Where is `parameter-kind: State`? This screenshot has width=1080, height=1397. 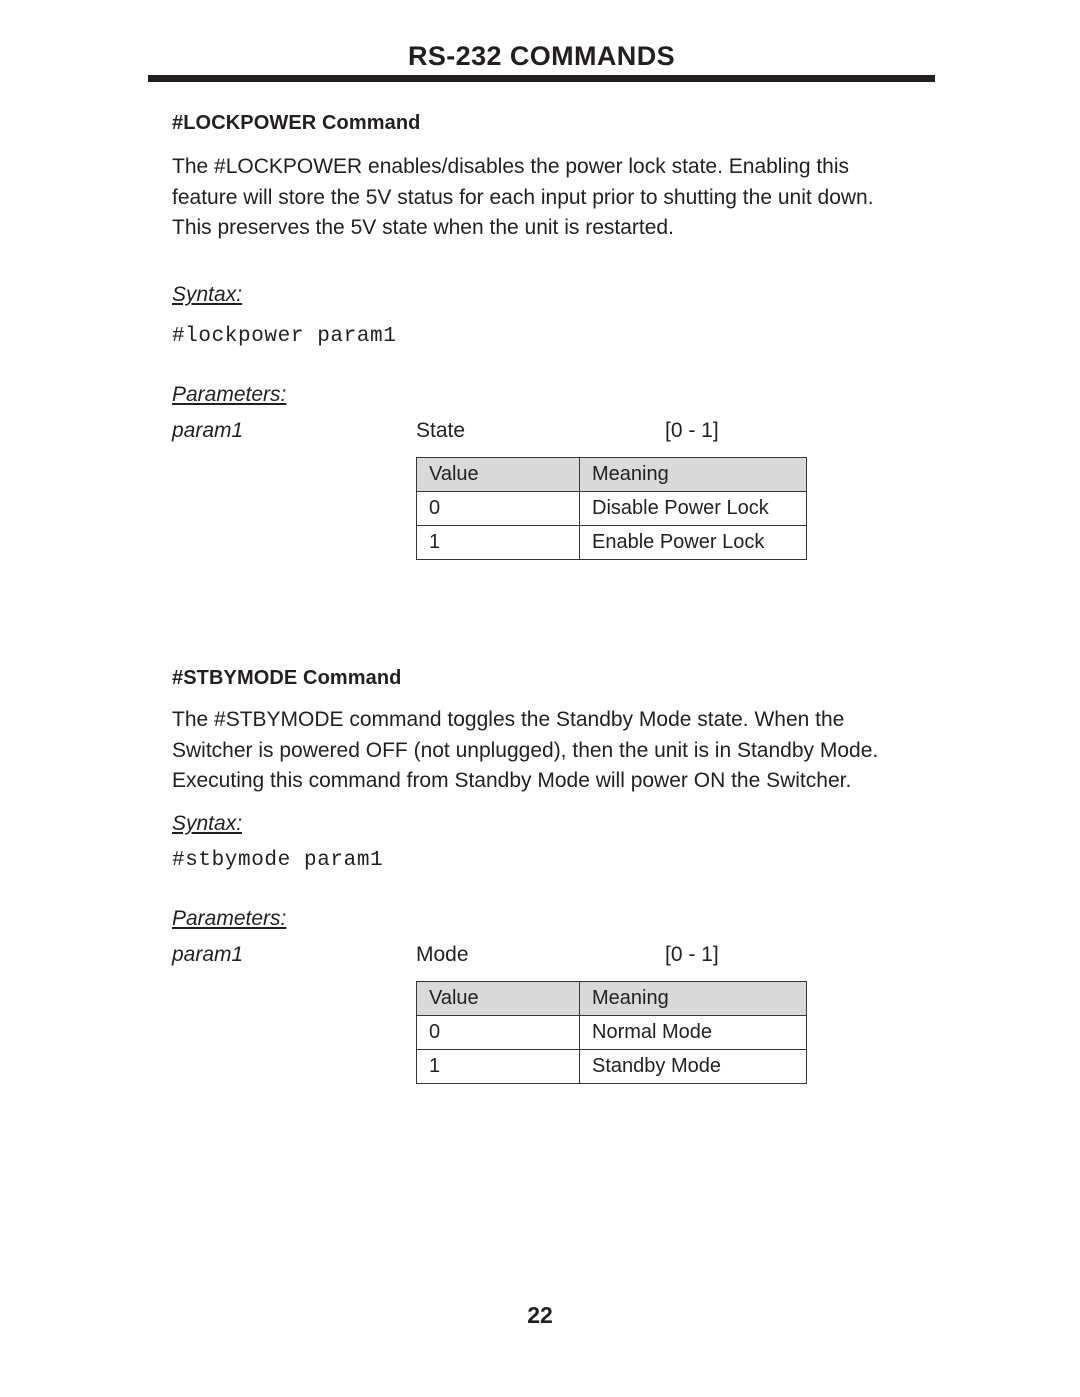
parameter-kind: State is located at coordinates (441, 430).